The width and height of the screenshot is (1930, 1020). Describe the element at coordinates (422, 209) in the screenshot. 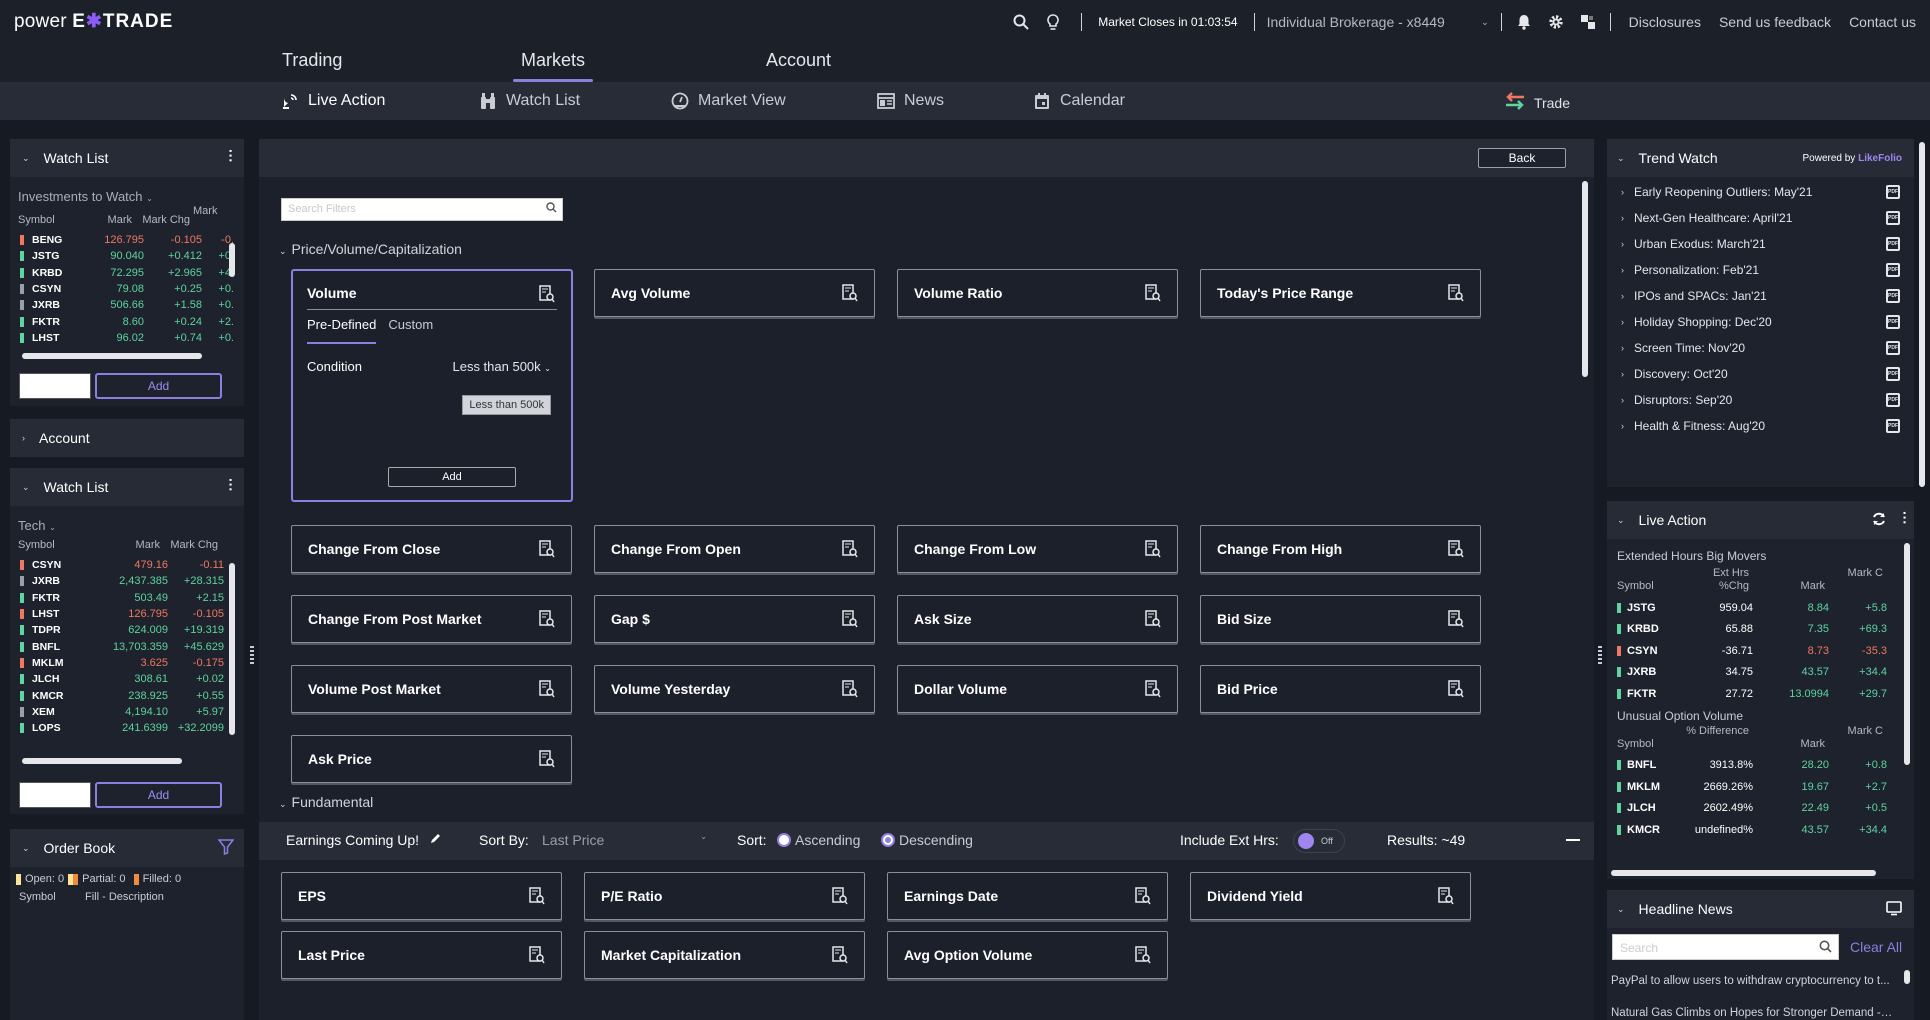

I see `search-filters-input: Search Filters` at that location.